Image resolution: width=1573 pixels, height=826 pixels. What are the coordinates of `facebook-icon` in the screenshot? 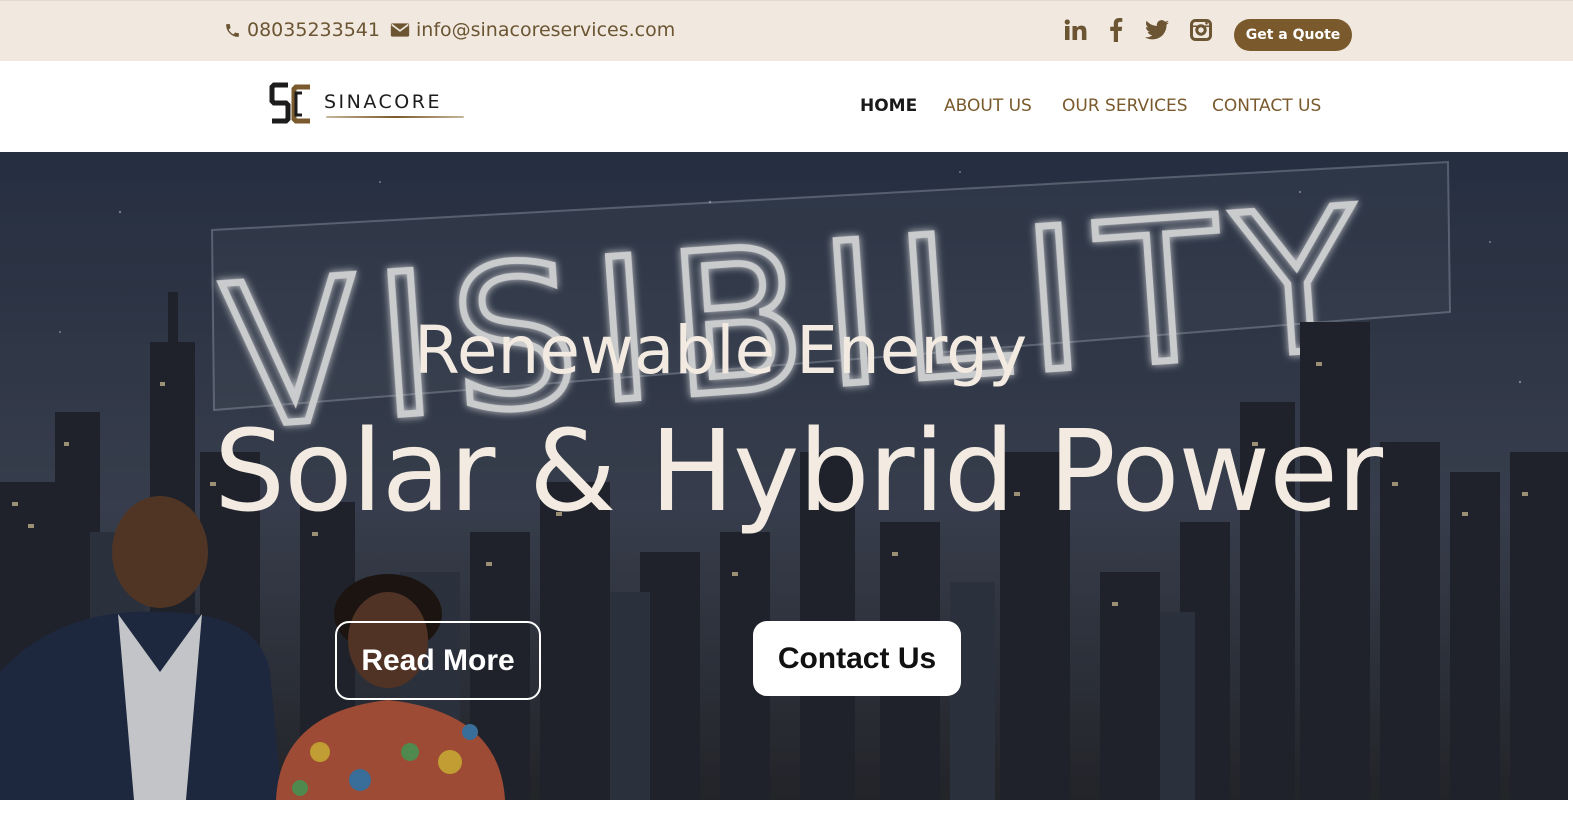 It's located at (1116, 32).